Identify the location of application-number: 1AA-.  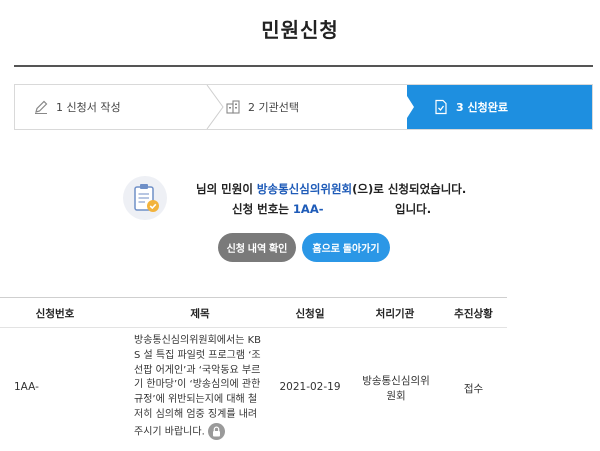
(308, 209).